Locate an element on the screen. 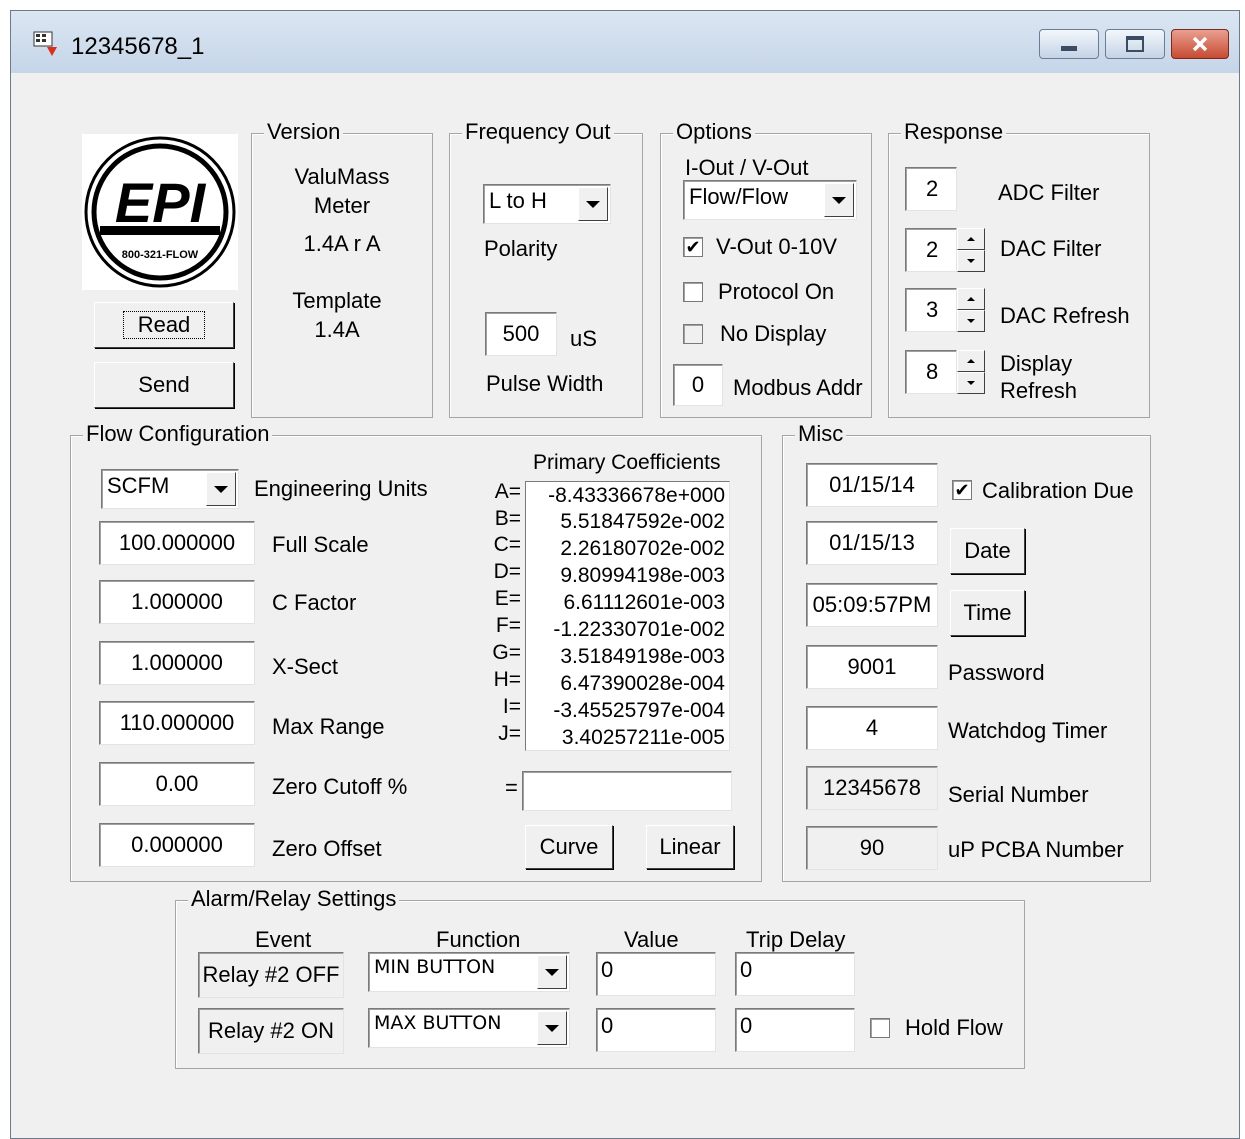 The image size is (1245, 1139). engineering-units-select: SCFM is located at coordinates (170, 489).